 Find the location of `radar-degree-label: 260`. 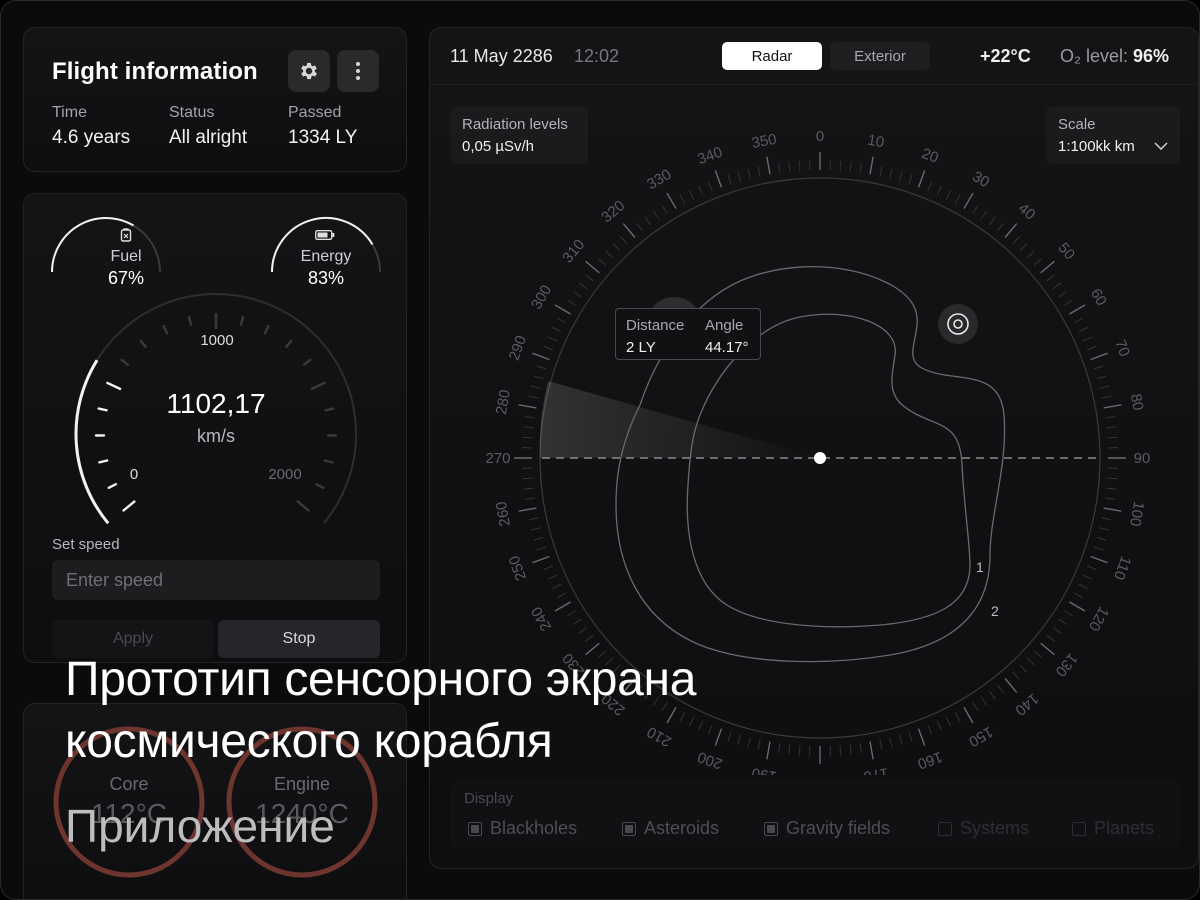

radar-degree-label: 260 is located at coordinates (503, 514).